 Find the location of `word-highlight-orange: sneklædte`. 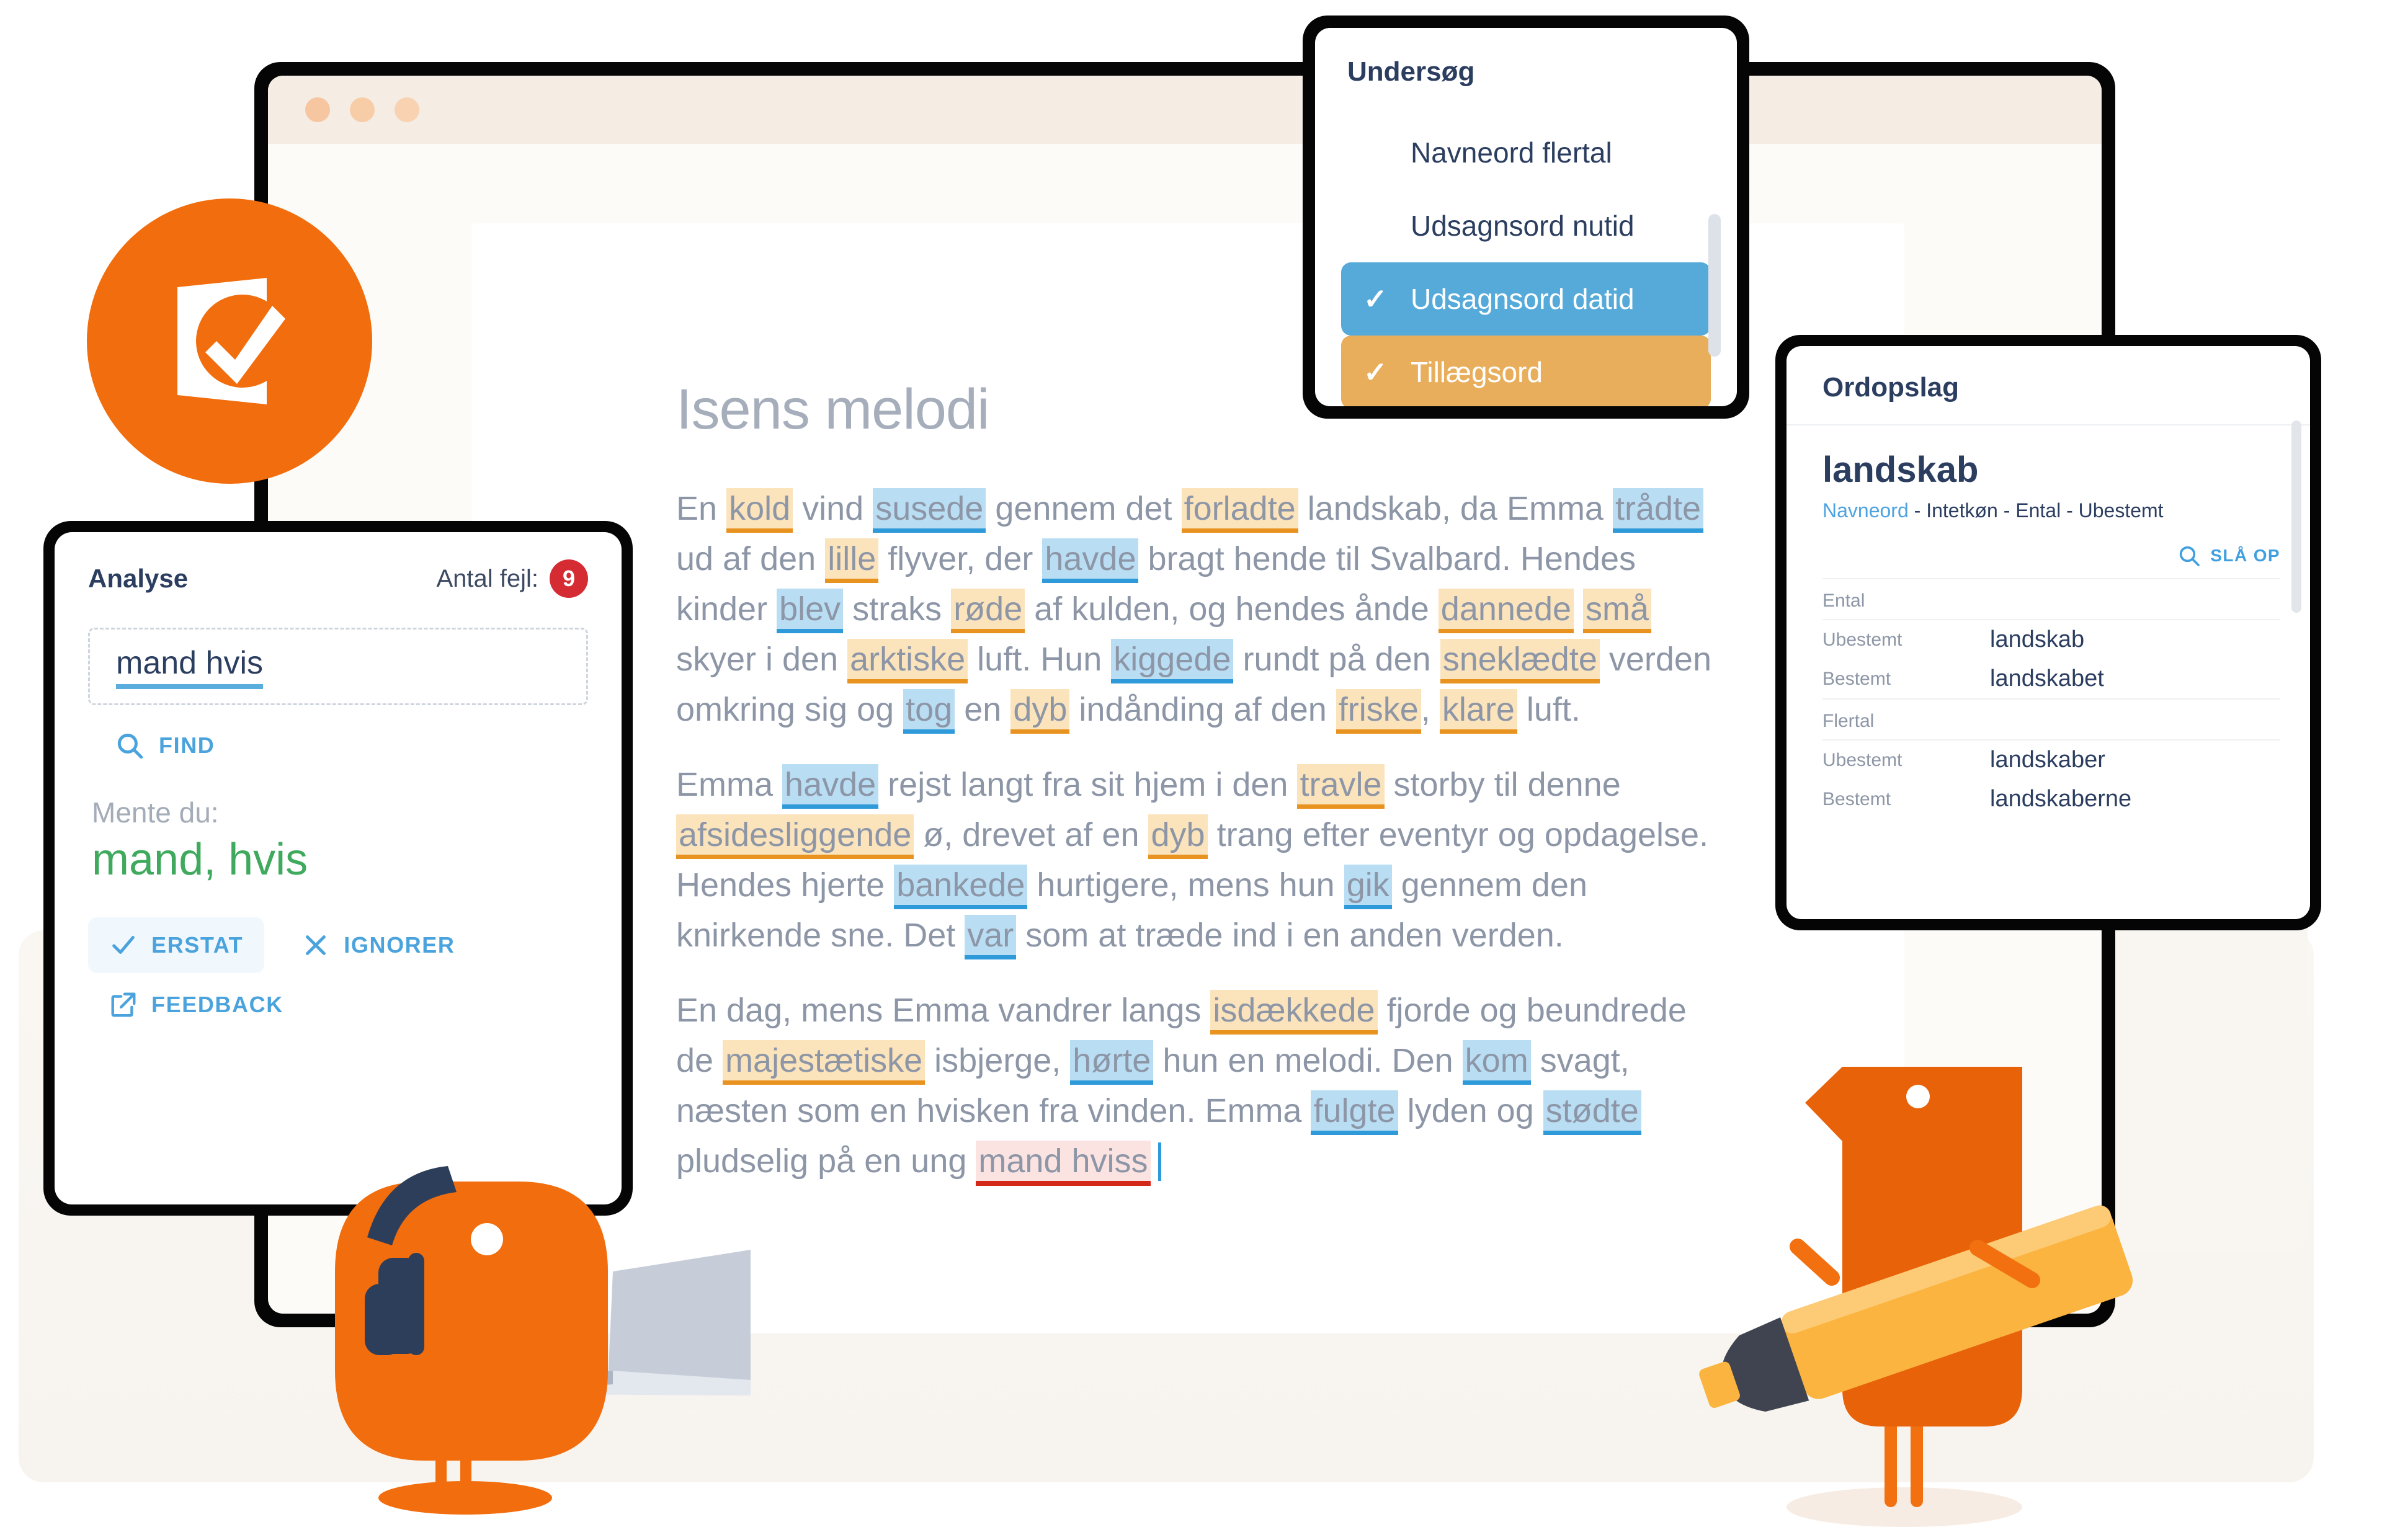

word-highlight-orange: sneklædte is located at coordinates (1520, 661).